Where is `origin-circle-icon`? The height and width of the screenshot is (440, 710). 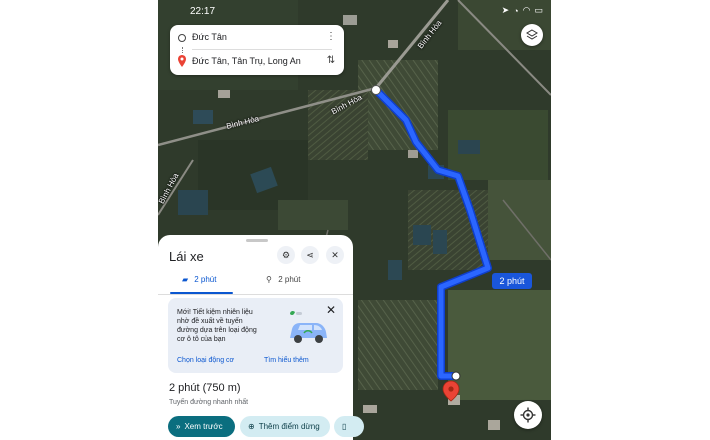
origin-circle-icon is located at coordinates (182, 38).